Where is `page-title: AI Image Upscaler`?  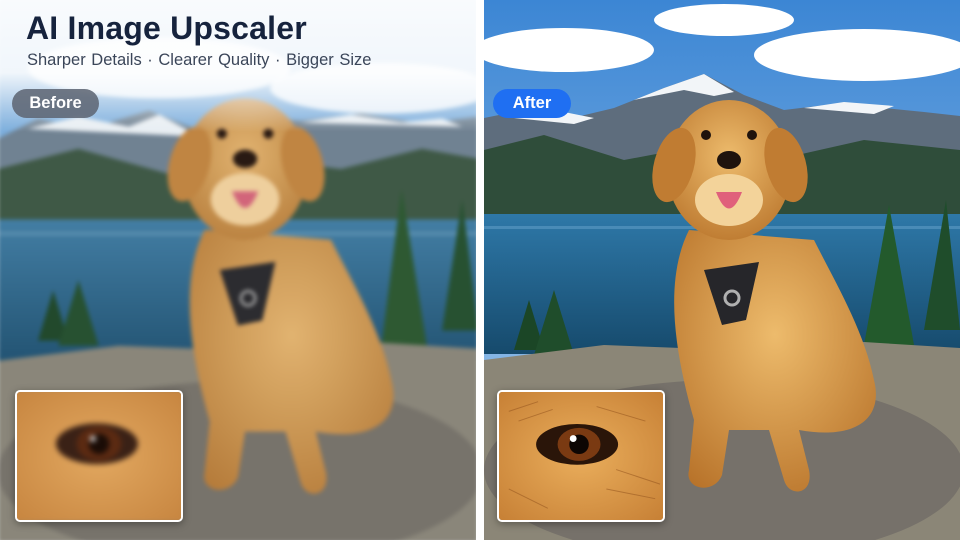
page-title: AI Image Upscaler is located at coordinates (166, 28).